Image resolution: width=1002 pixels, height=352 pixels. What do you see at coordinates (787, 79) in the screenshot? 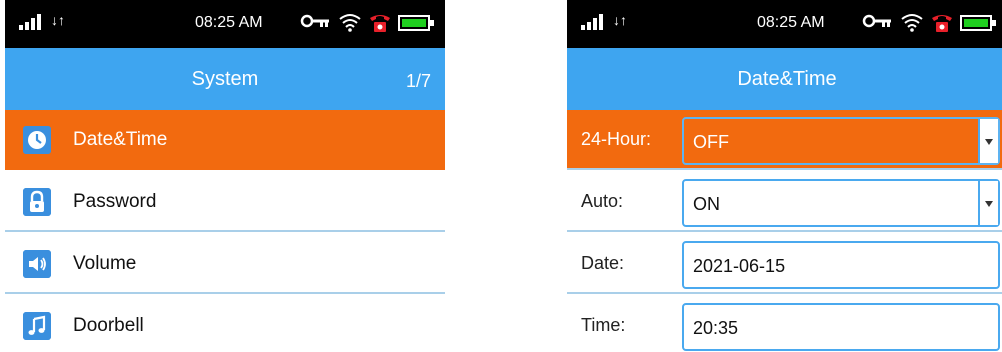
I see `page-title: Date&Time` at bounding box center [787, 79].